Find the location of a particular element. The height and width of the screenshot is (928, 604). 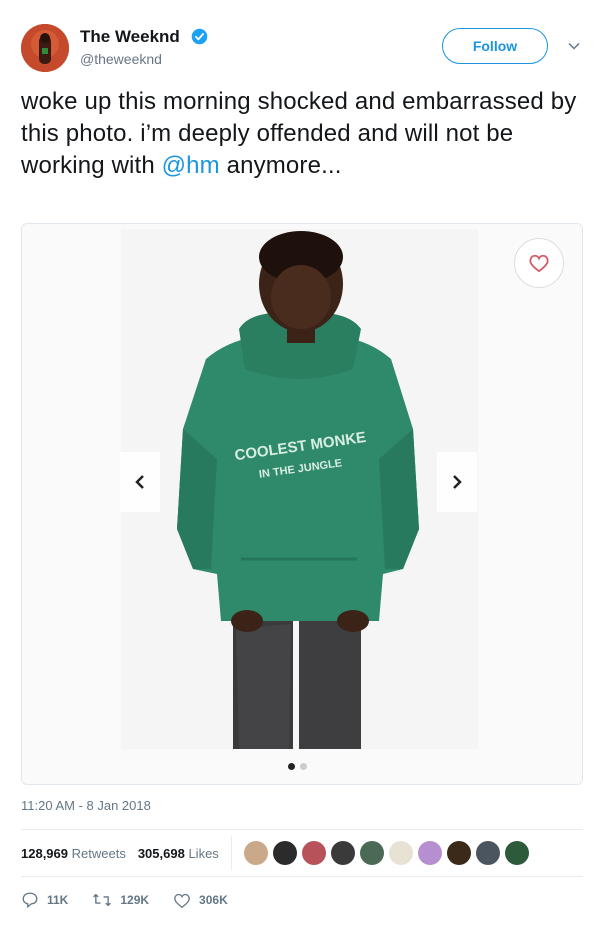

retweets-stat: 128,969 Retweets is located at coordinates (73, 853).